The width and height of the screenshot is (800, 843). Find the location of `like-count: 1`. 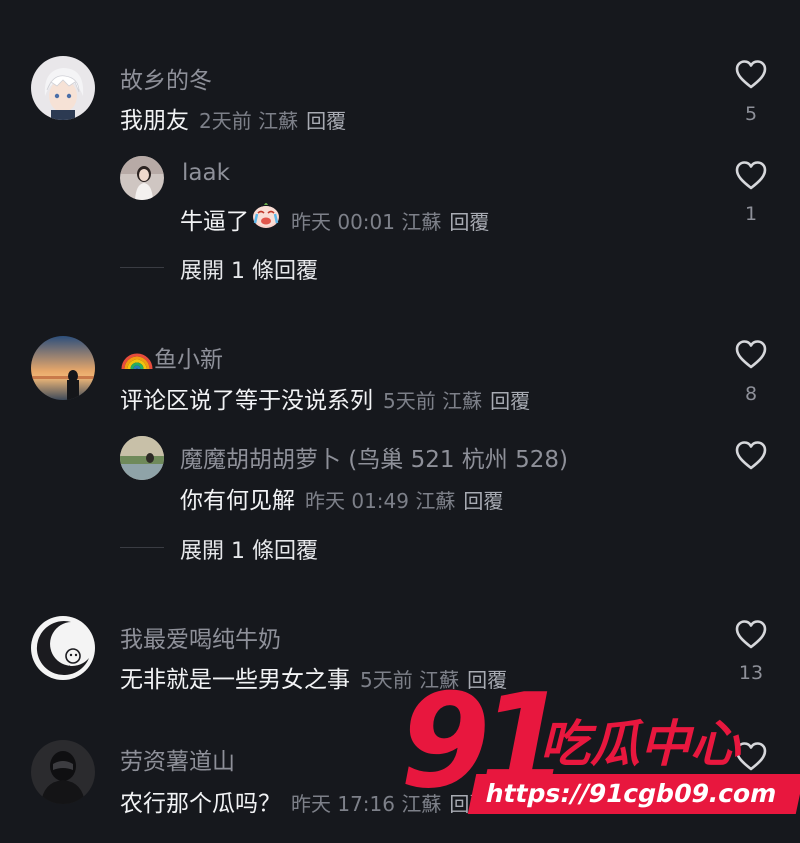

like-count: 1 is located at coordinates (751, 214).